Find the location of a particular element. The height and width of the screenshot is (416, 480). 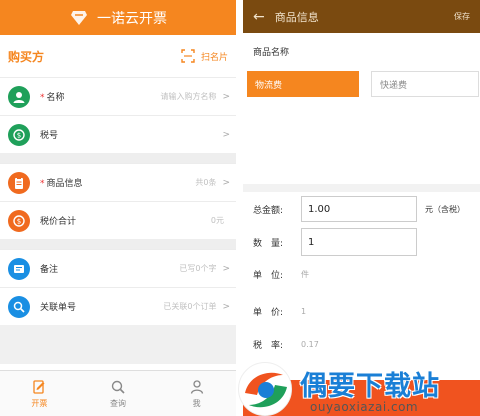

unit-label: 单 位: is located at coordinates (268, 276).